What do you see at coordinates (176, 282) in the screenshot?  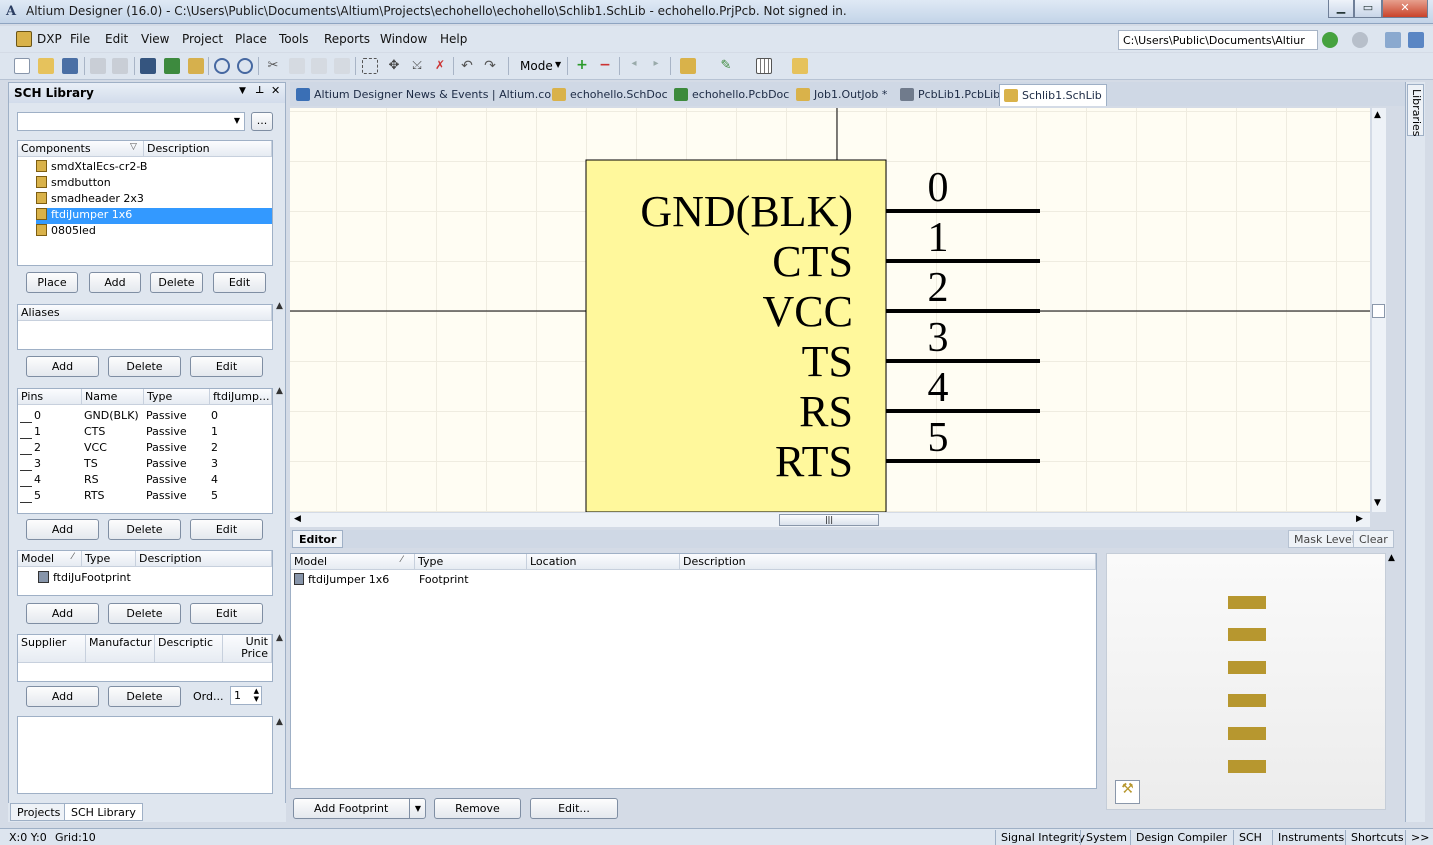 I see `delete-component-button: Delete` at bounding box center [176, 282].